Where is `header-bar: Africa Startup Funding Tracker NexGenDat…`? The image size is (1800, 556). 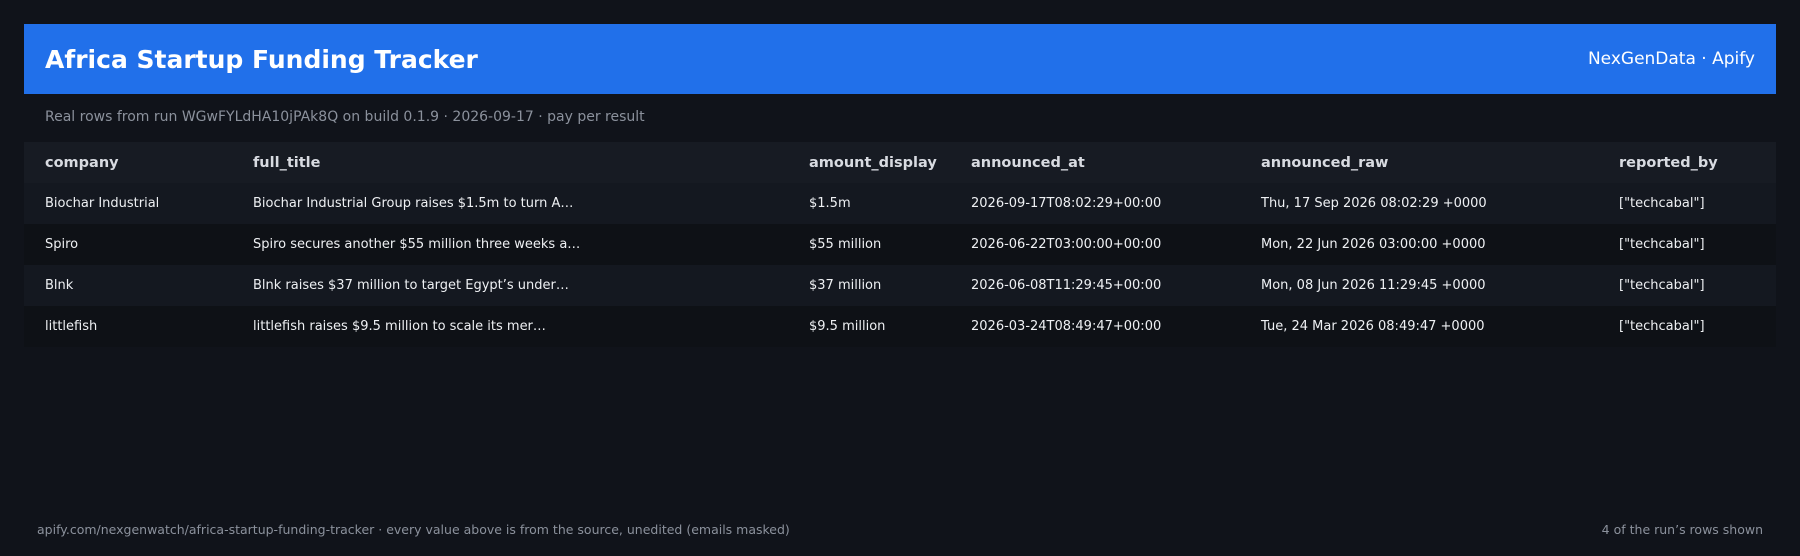 header-bar: Africa Startup Funding Tracker NexGenDat… is located at coordinates (900, 59).